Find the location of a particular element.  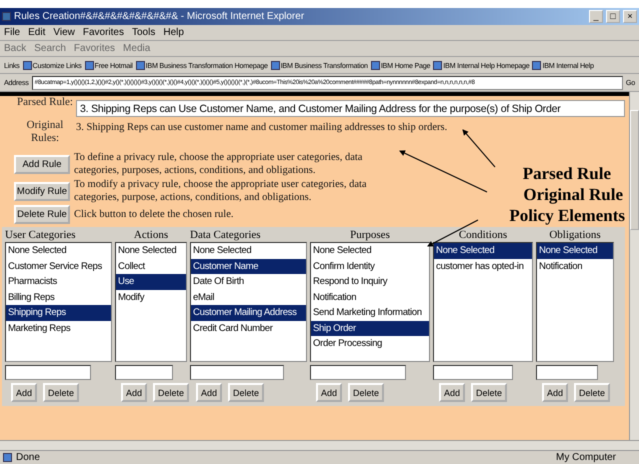

menu-item: Favorites is located at coordinates (103, 32).